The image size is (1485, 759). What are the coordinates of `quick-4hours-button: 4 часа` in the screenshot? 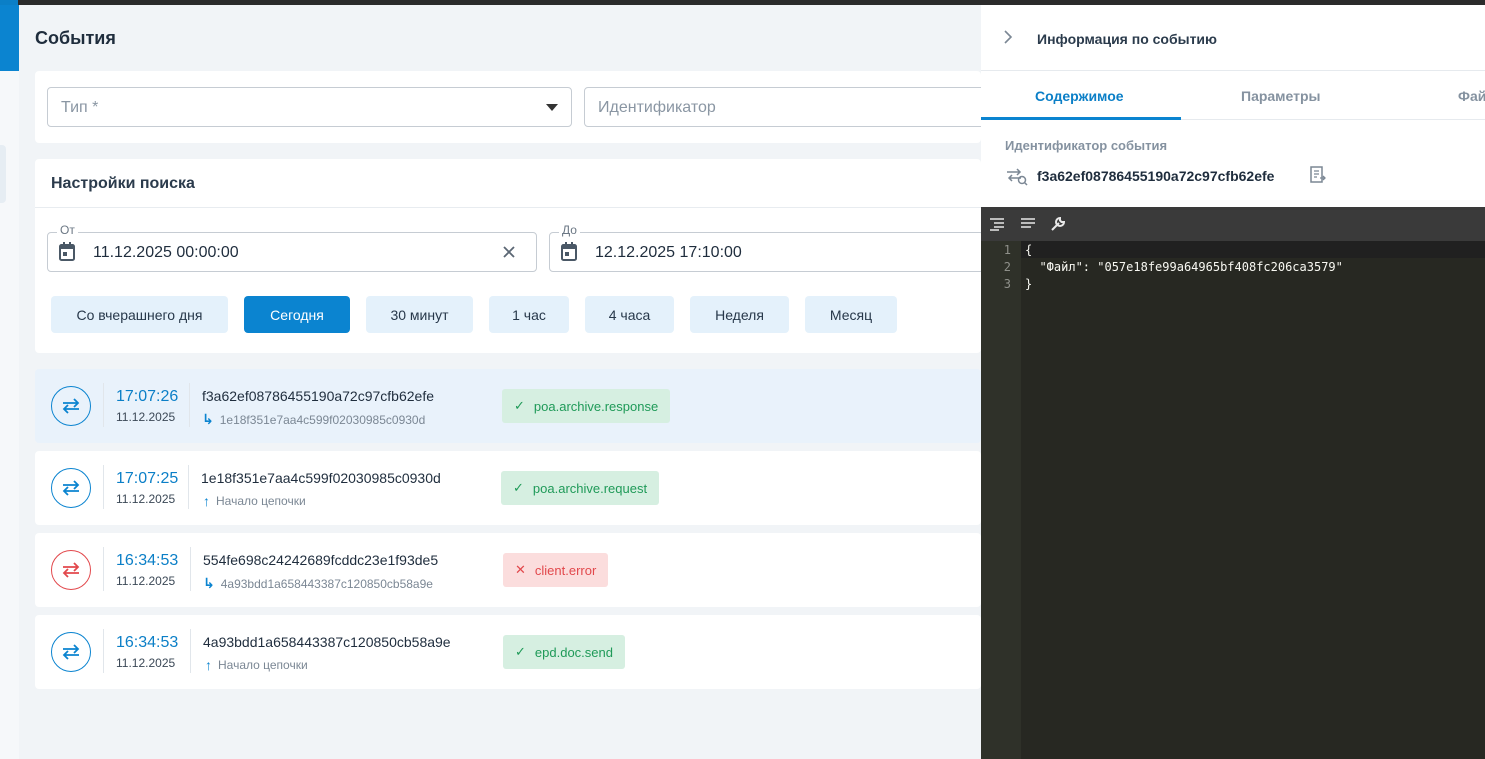 It's located at (629, 314).